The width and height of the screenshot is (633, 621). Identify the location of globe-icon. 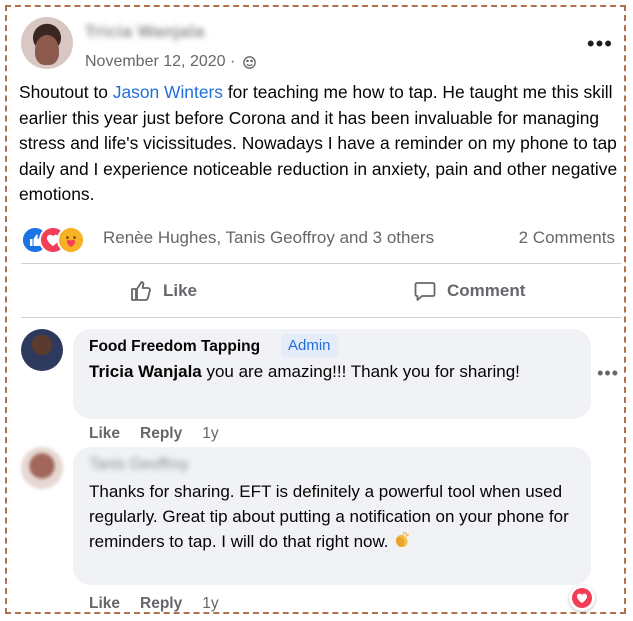
(250, 62).